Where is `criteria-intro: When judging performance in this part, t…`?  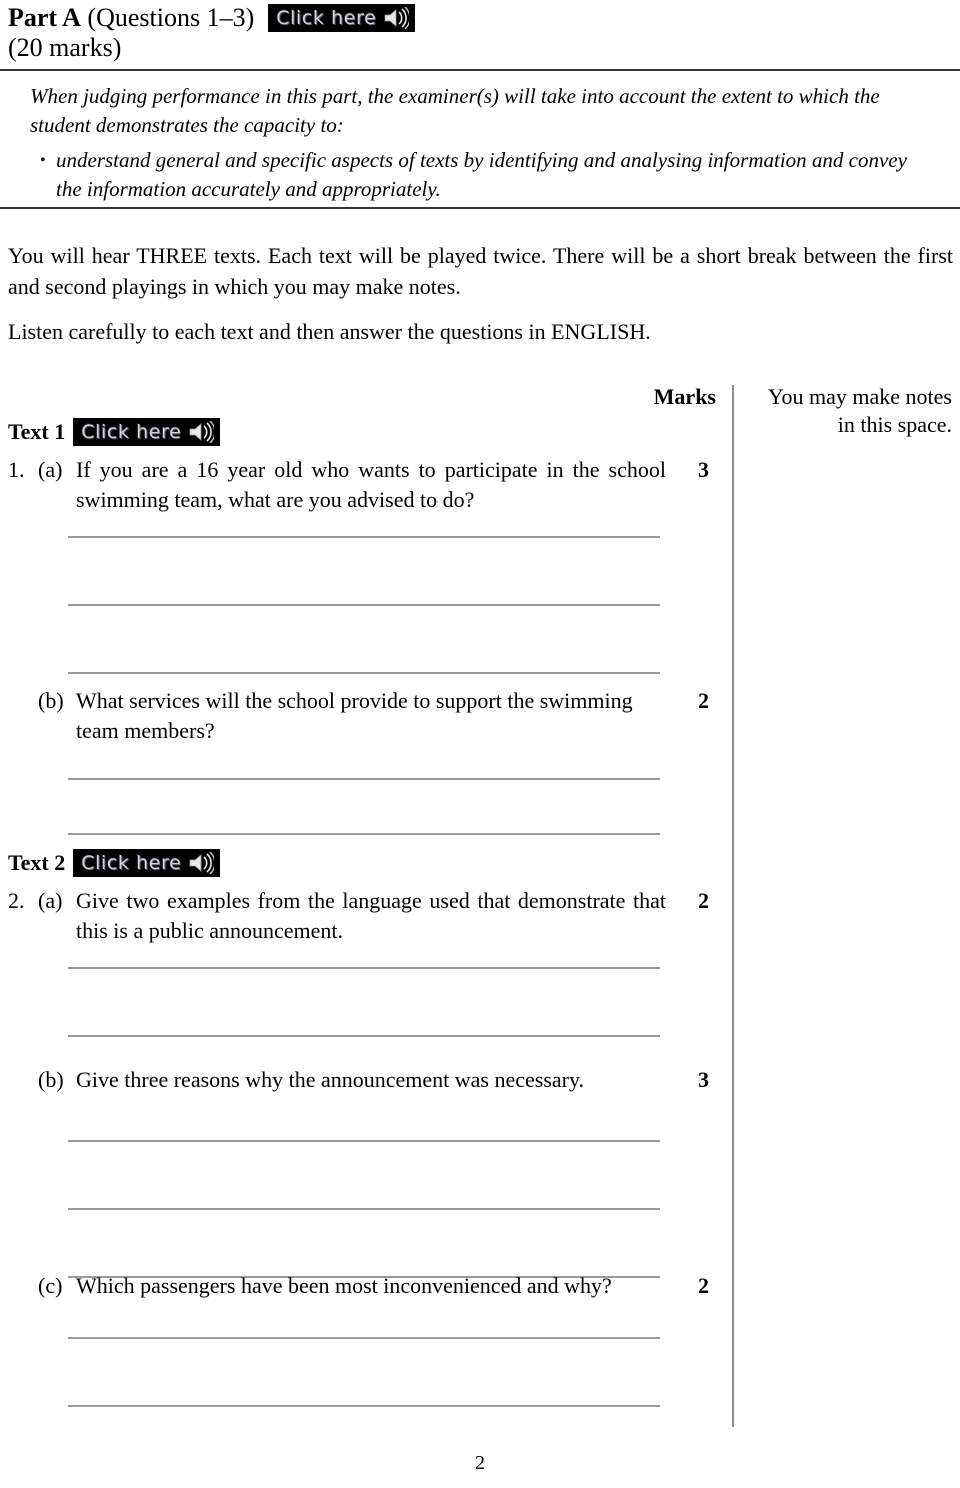
criteria-intro: When judging performance in this part, t… is located at coordinates (455, 110).